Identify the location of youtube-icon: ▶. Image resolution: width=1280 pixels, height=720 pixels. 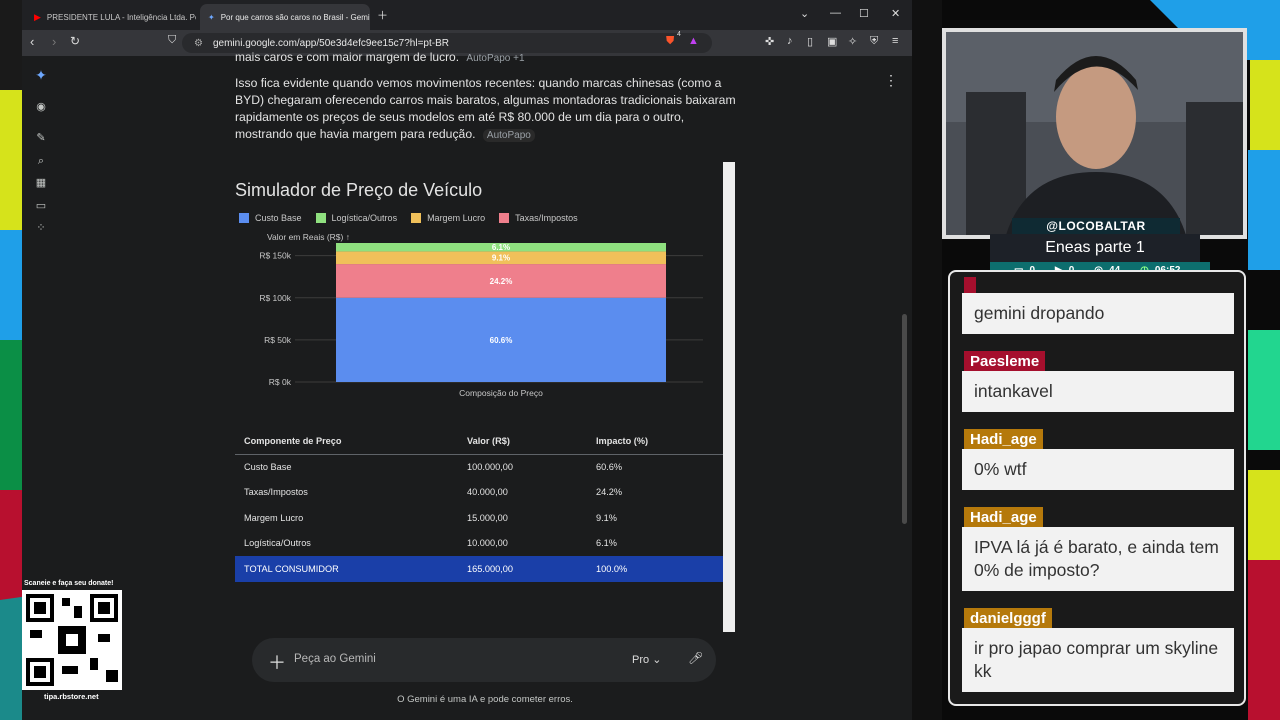
(37, 16).